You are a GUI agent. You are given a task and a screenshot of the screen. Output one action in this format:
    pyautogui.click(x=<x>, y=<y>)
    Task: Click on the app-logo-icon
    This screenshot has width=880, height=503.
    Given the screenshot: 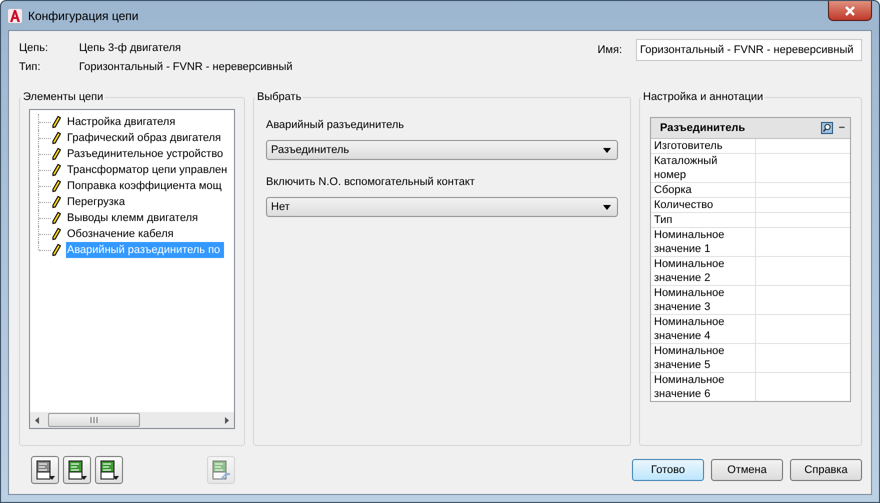 What is the action you would take?
    pyautogui.click(x=15, y=15)
    